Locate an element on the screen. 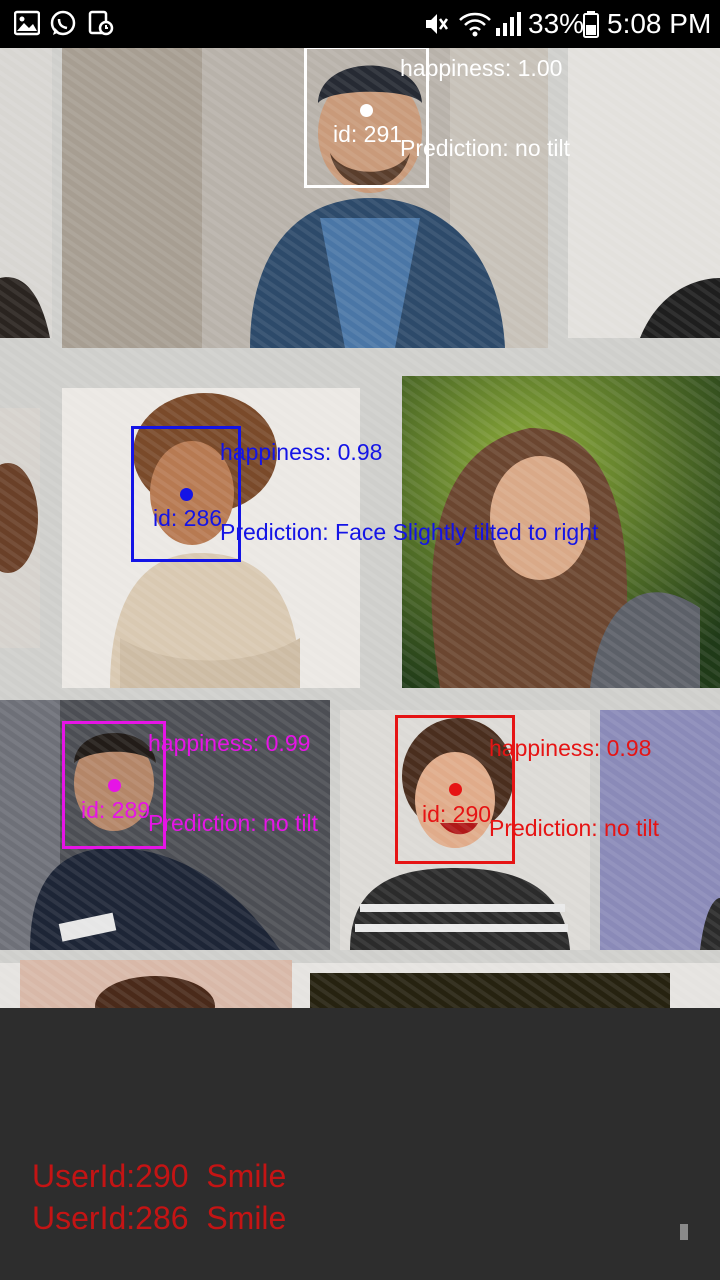 This screenshot has height=1280, width=720. result-line: UserId:286 Smile is located at coordinates (159, 1218).